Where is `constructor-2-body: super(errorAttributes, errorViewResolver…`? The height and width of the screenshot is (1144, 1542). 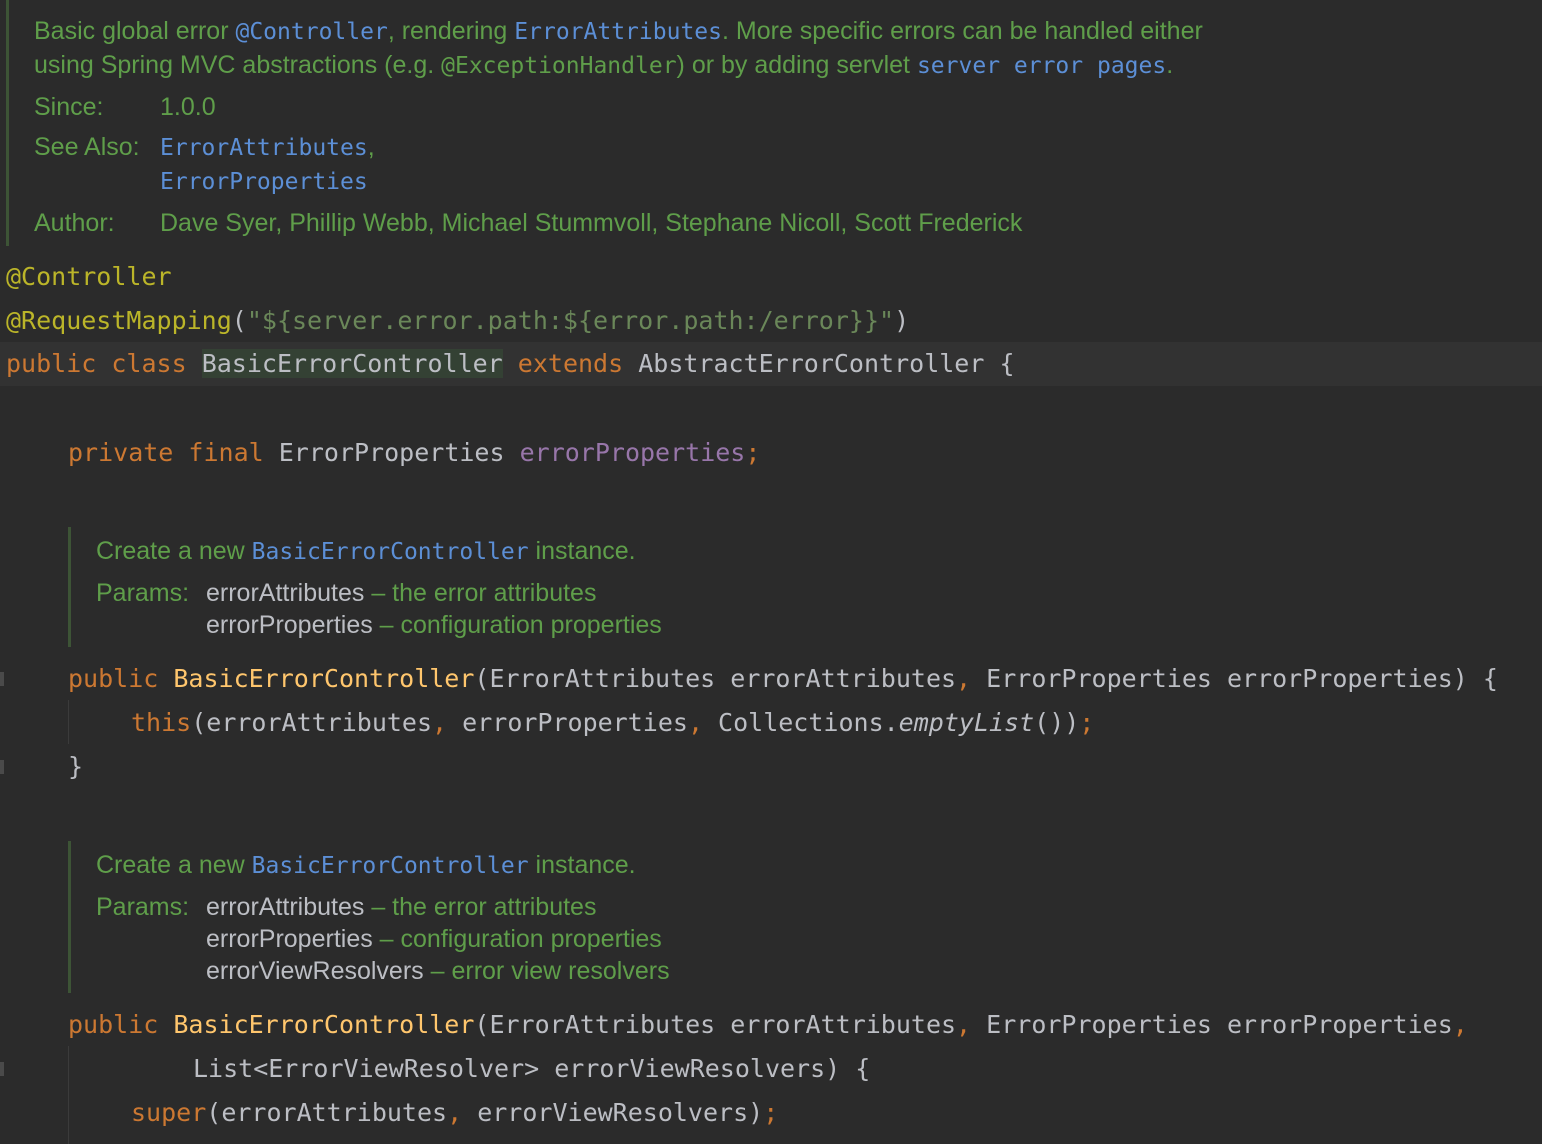
constructor-2-body: super(errorAttributes, errorViewResolver… is located at coordinates (454, 1113).